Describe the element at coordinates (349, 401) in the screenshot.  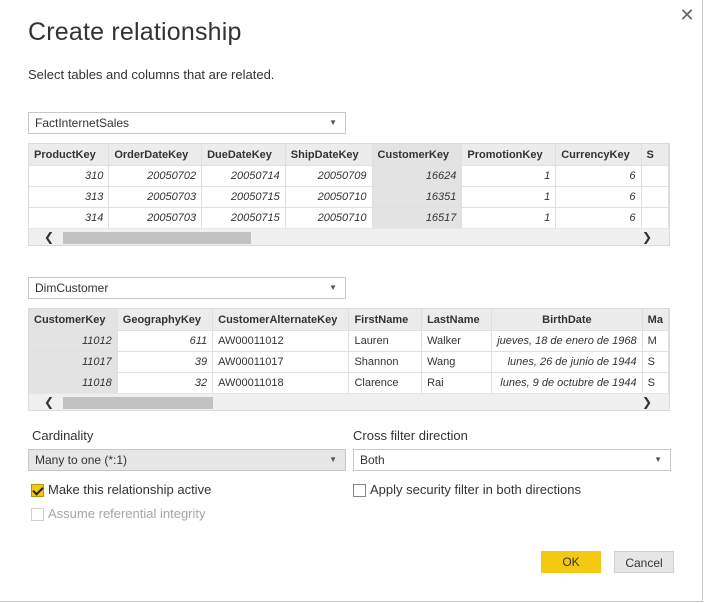
I see `table2-horizontal-scrollbar: ❮ ❯` at that location.